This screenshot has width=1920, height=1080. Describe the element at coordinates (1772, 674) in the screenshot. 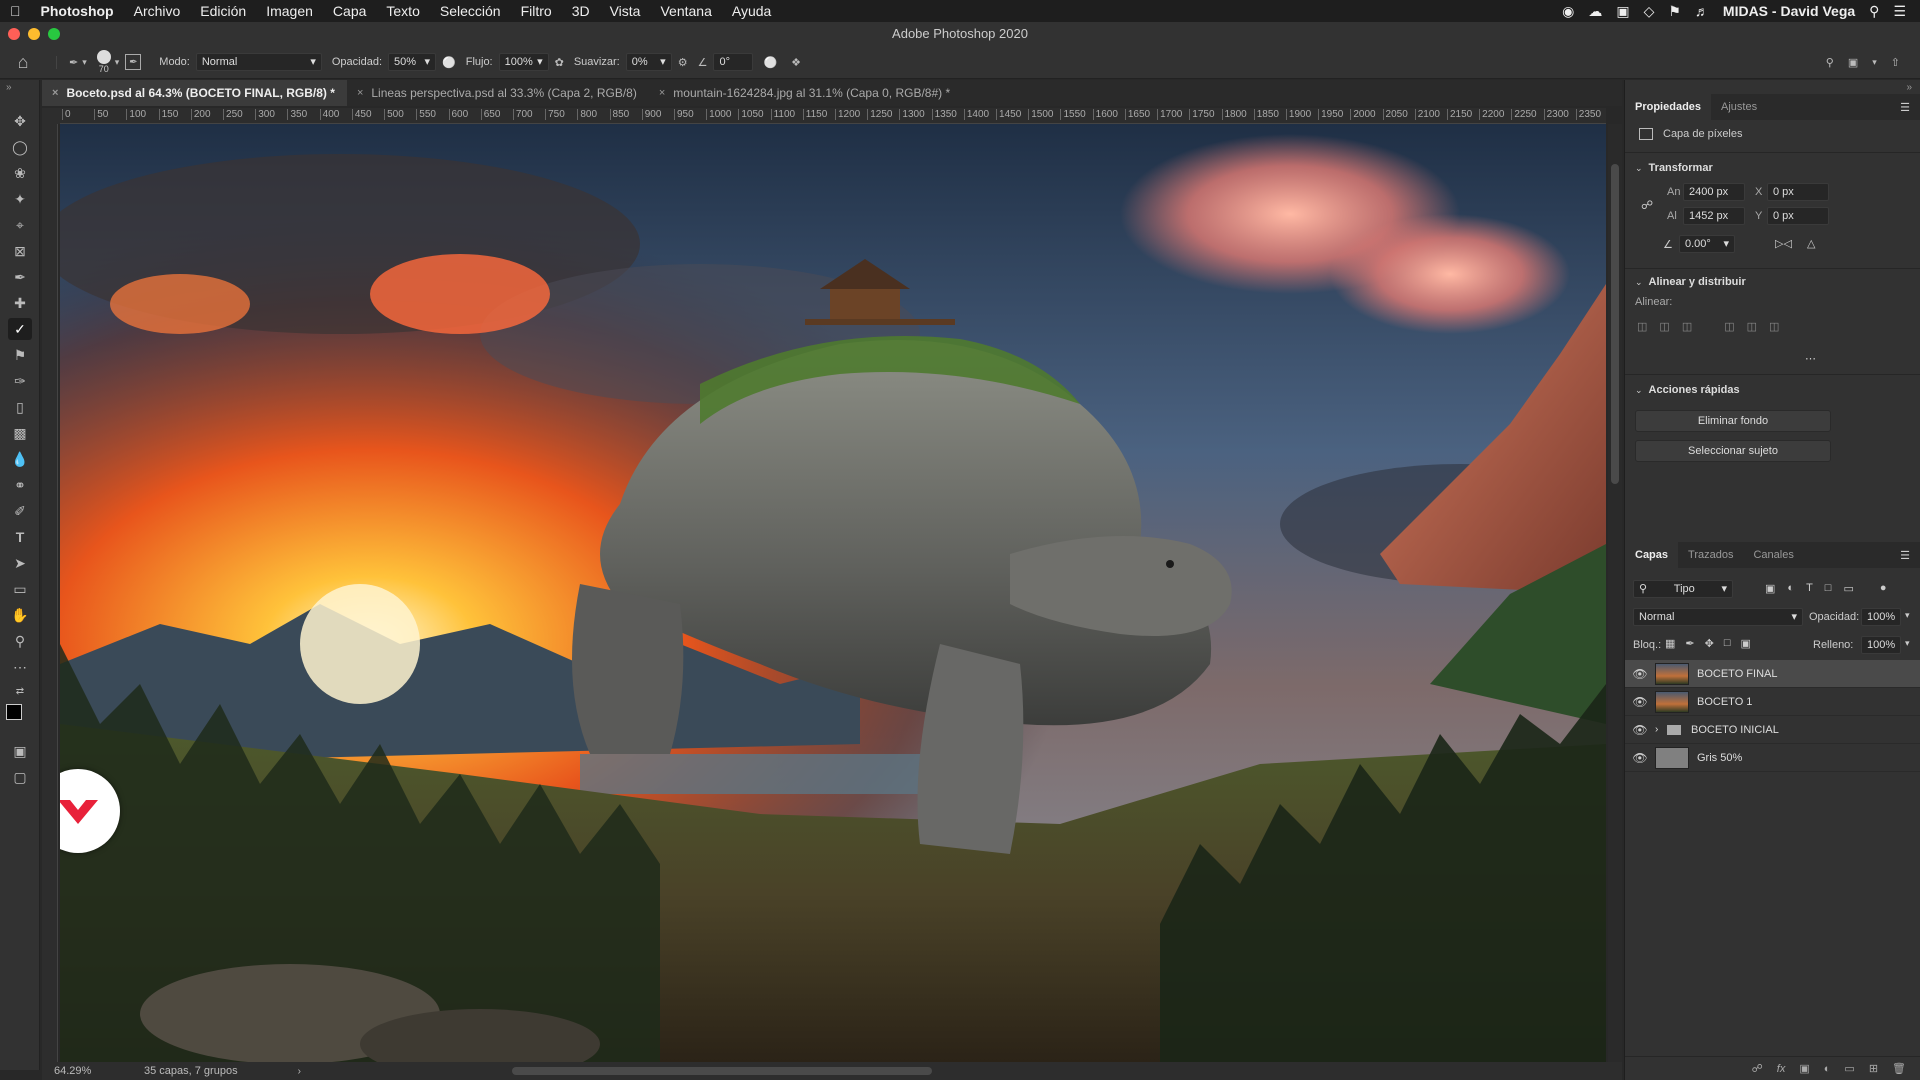

I see `layer-row-boceto-final: 👁 BOCETO FINAL` at that location.